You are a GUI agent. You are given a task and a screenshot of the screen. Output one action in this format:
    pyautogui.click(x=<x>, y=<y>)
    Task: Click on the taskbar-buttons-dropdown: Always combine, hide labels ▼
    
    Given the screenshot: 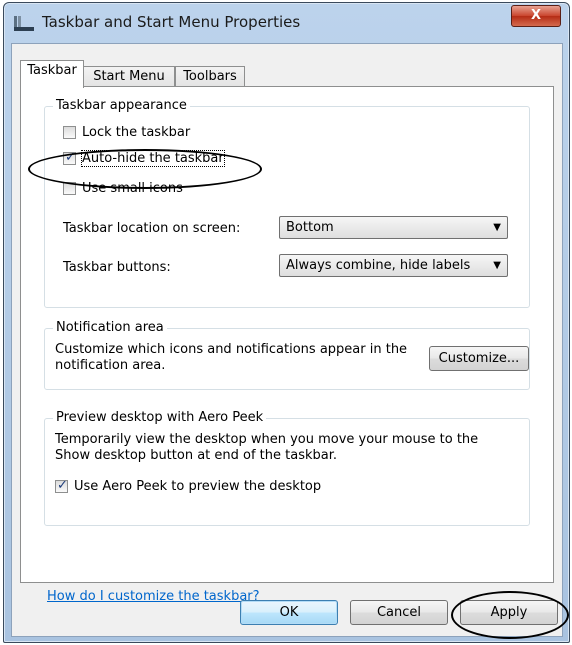 What is the action you would take?
    pyautogui.click(x=393, y=265)
    